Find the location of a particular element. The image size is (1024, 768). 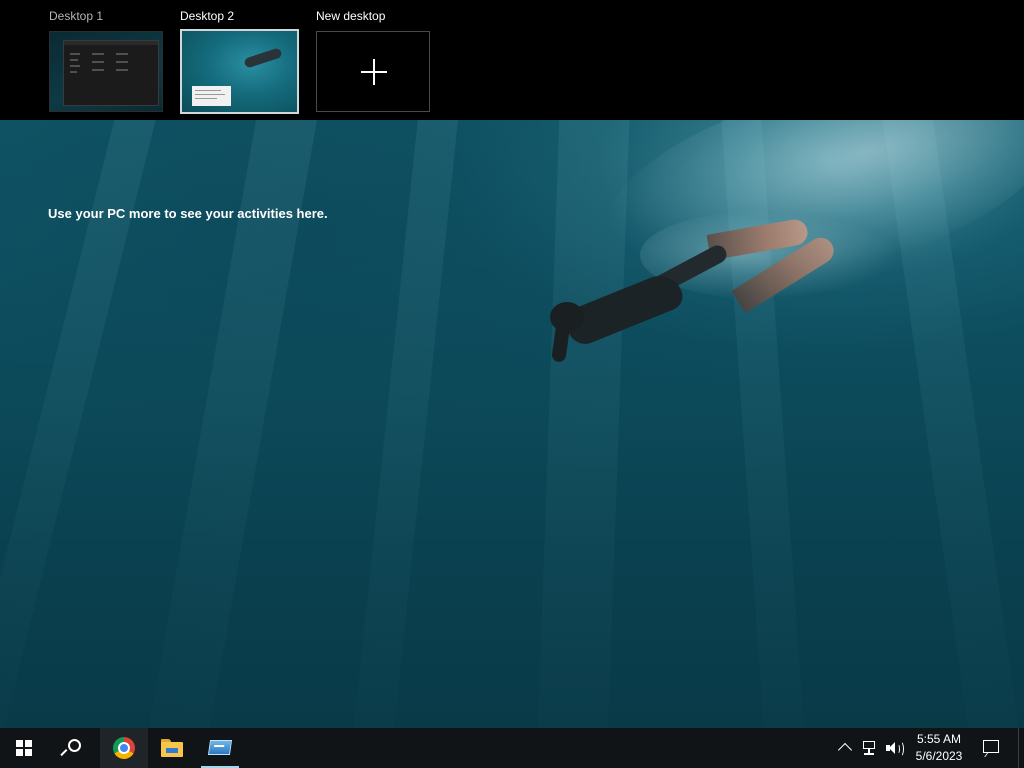

volume-icon is located at coordinates (895, 749).